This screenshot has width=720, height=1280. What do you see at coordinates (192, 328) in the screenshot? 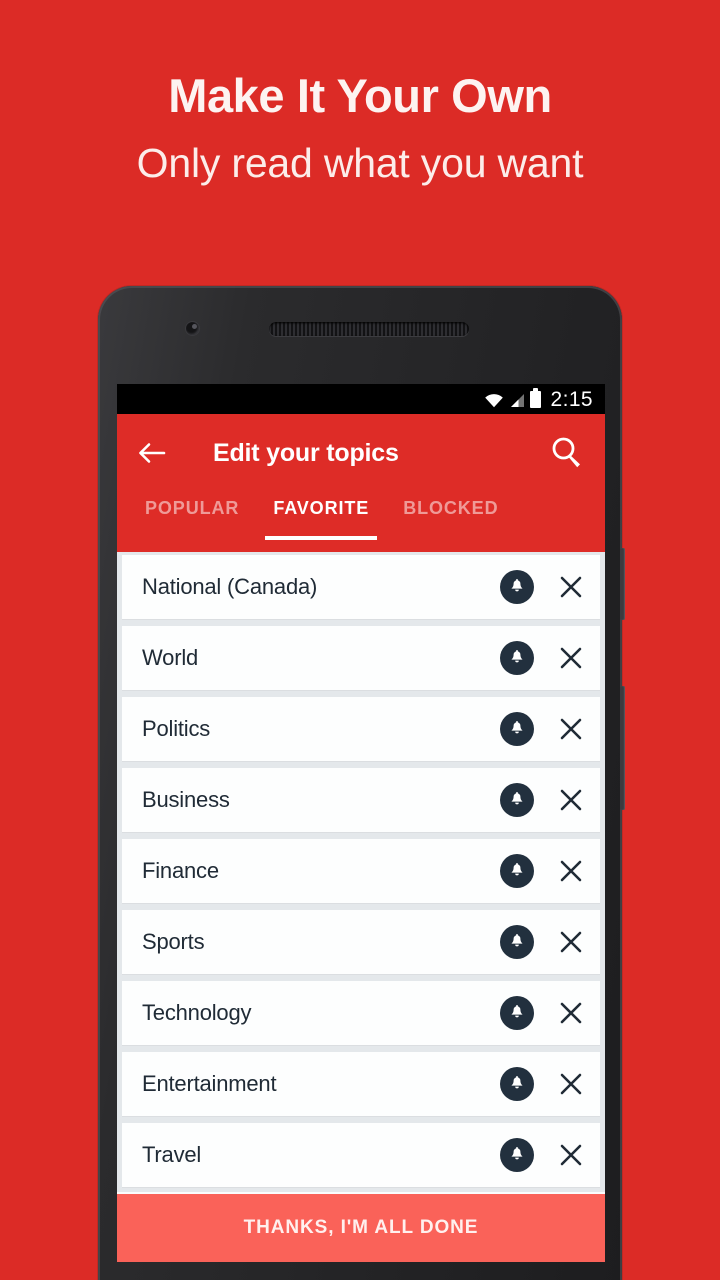
I see `front-camera-icon` at bounding box center [192, 328].